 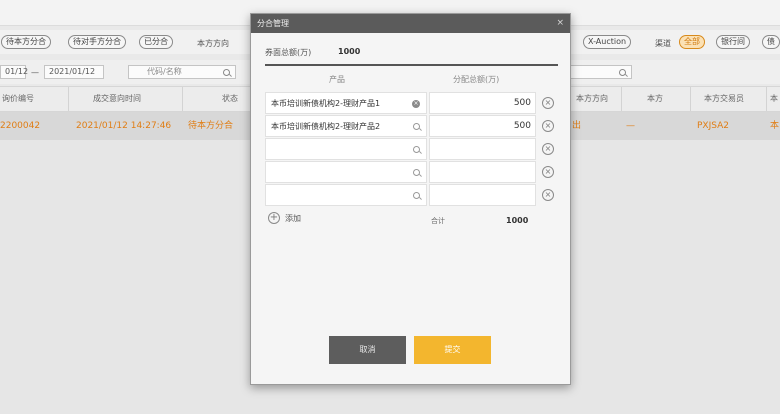 I want to click on col-side: 本方, so click(x=655, y=99).